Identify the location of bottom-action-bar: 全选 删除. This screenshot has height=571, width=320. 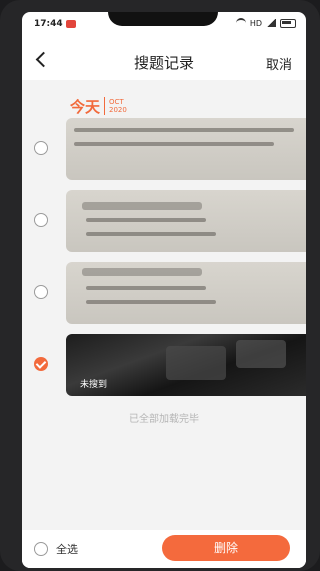
(164, 549).